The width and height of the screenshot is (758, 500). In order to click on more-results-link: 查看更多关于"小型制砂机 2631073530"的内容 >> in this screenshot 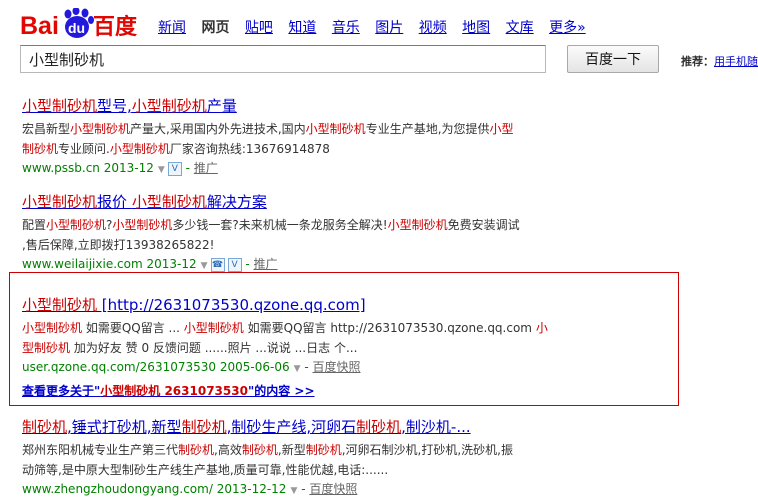, I will do `click(168, 391)`.